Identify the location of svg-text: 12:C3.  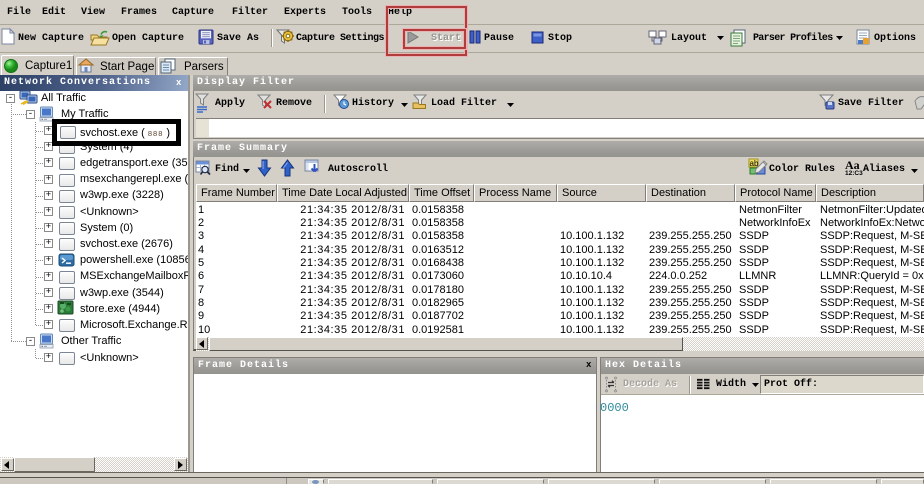
(854, 173).